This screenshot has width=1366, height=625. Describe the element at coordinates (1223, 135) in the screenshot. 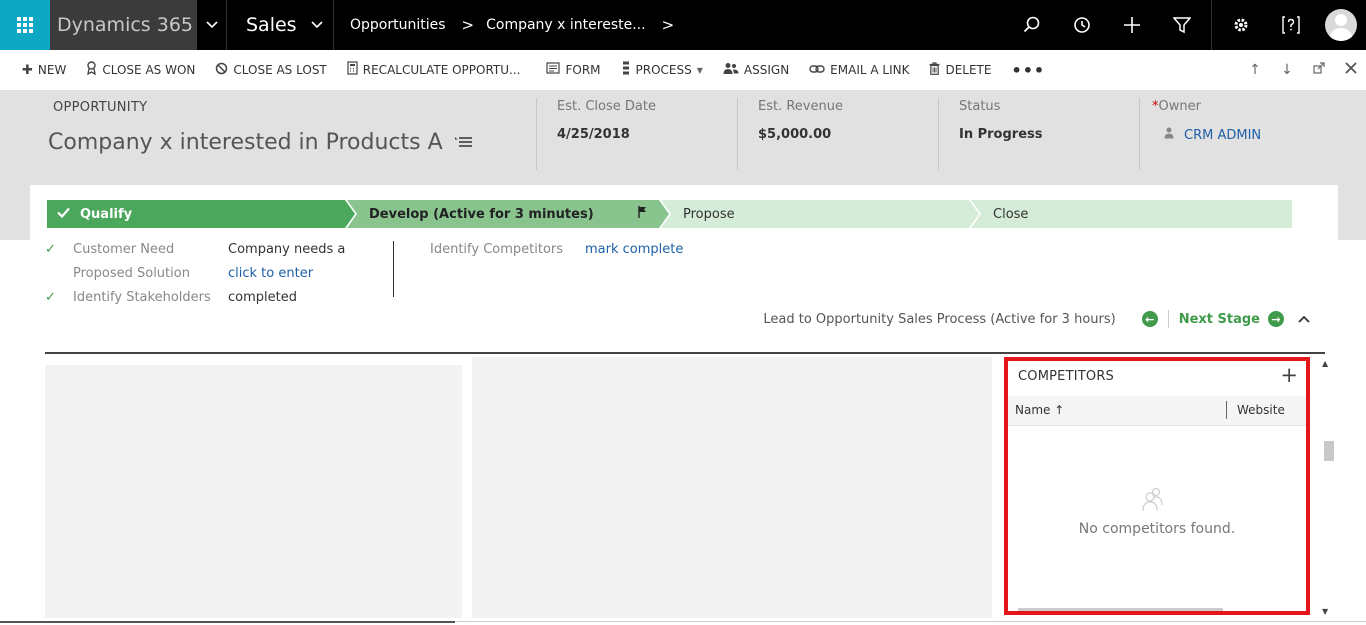

I see `owner-name: CRM ADMIN` at that location.